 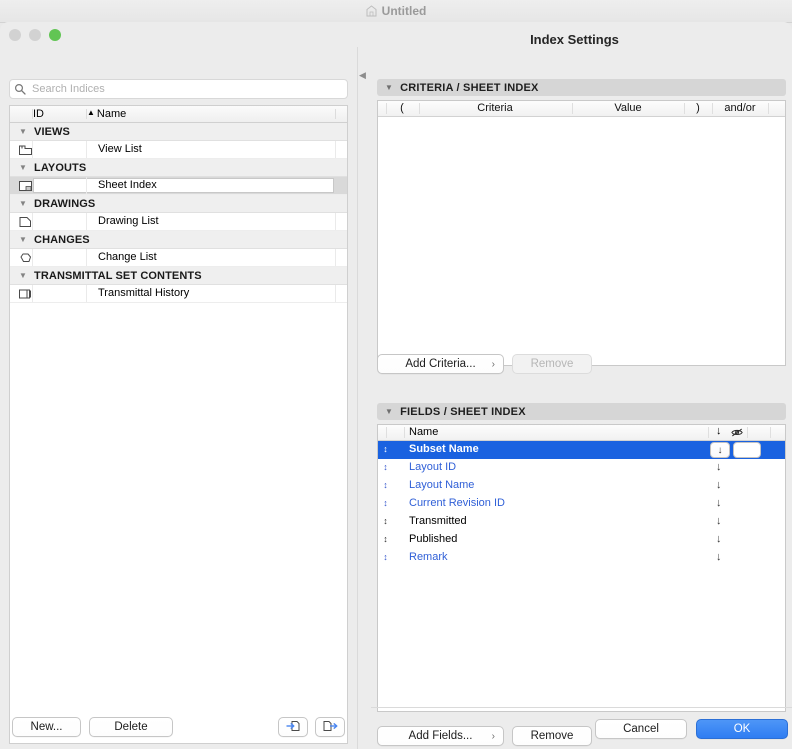 What do you see at coordinates (719, 431) in the screenshot?
I see `sort-descending-icon: ↓` at bounding box center [719, 431].